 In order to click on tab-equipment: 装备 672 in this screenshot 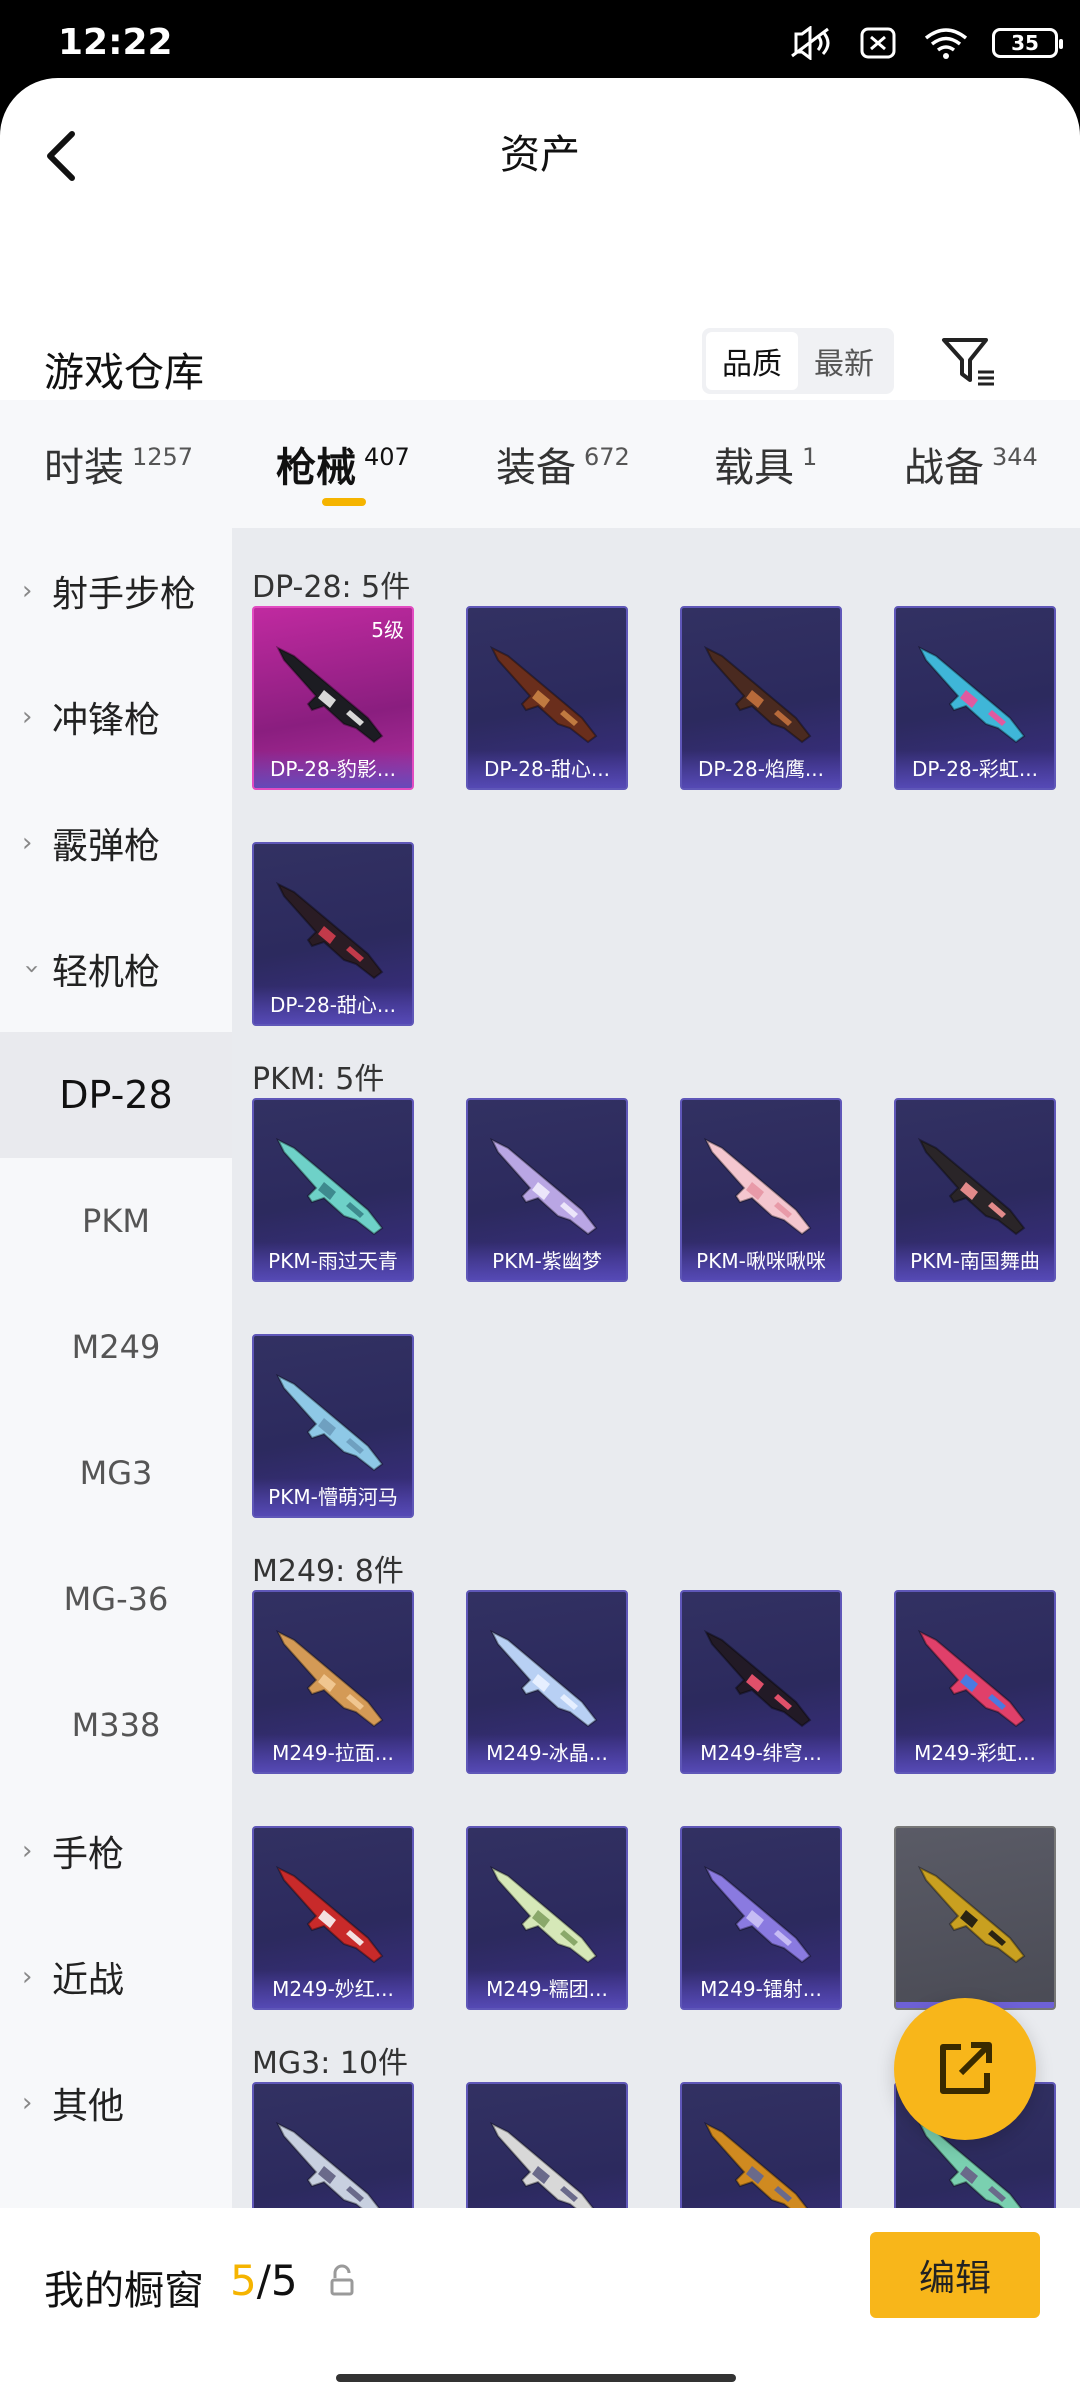, I will do `click(563, 464)`.